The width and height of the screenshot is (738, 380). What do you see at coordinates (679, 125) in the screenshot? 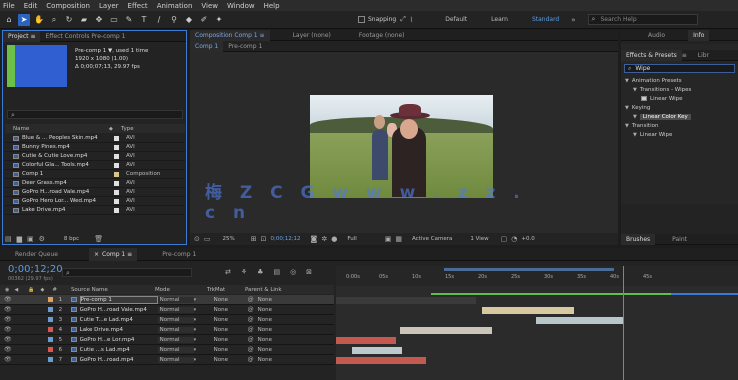
I see `effects-tree-item: ▼ Transition` at bounding box center [679, 125].